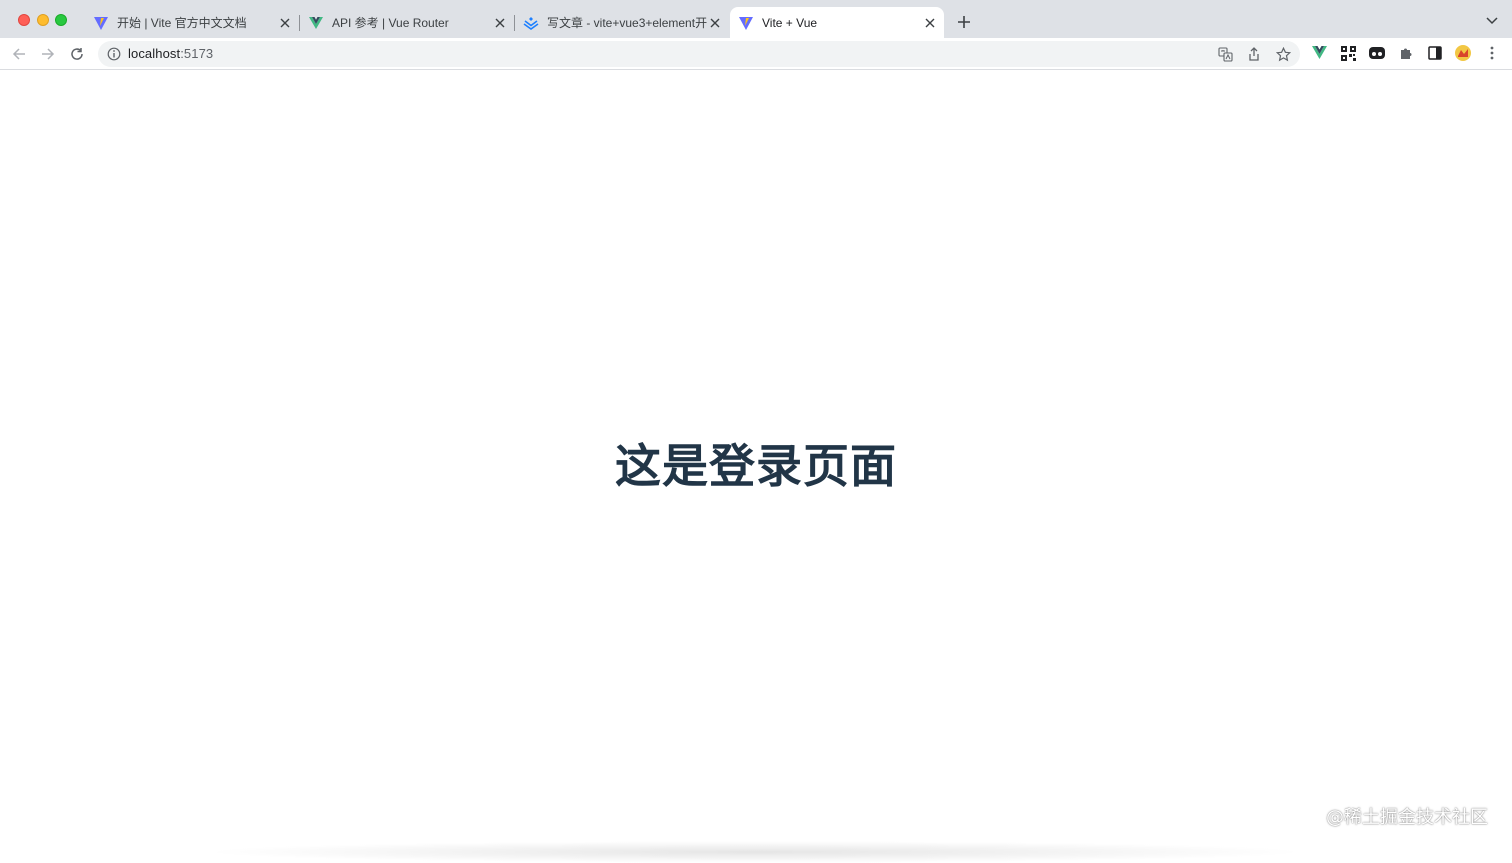  I want to click on bookmark-star-icon, so click(1283, 54).